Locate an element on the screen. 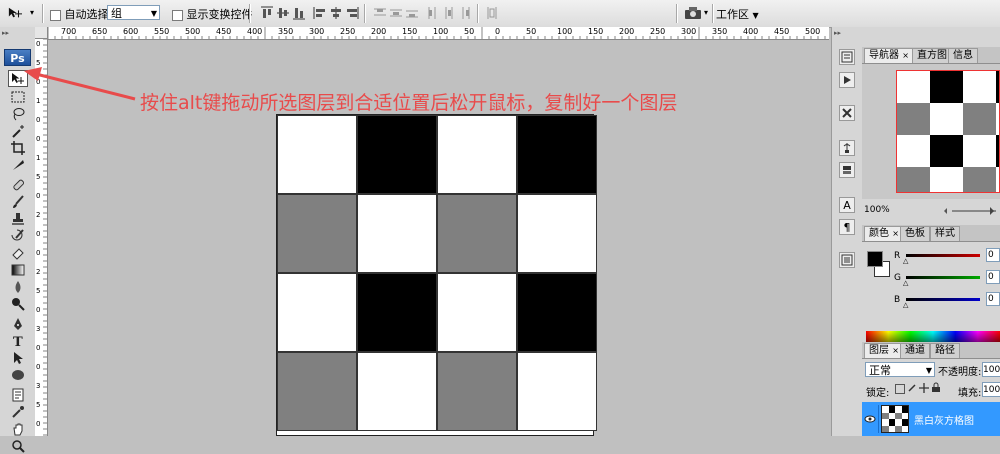  blur-tool-icon is located at coordinates (18, 287).